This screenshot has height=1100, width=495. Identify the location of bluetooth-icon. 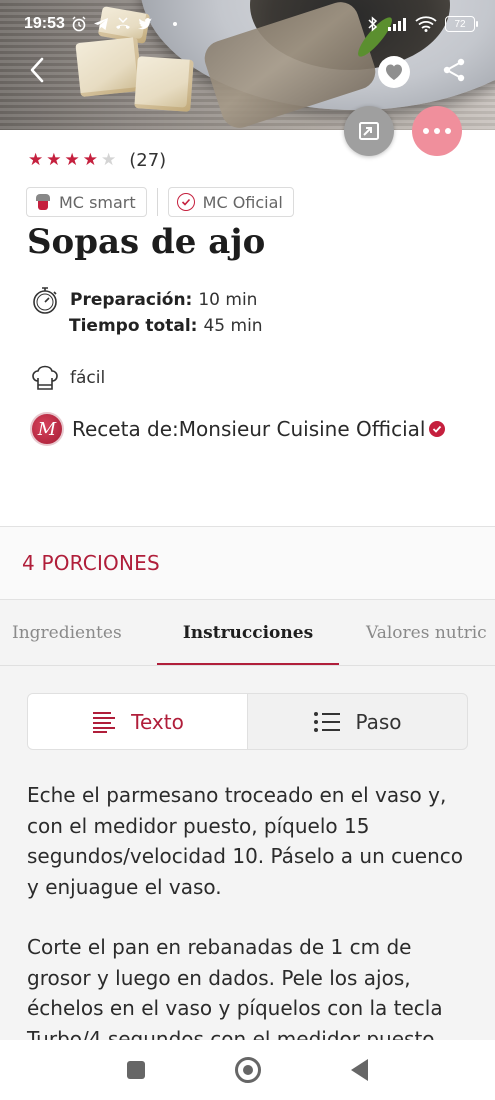
(373, 24).